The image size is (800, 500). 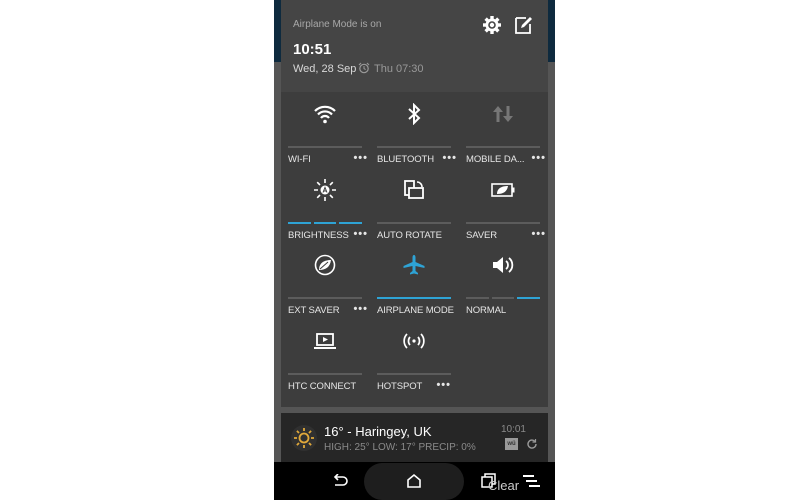 I want to click on tile-label: WI-FI, so click(x=299, y=159).